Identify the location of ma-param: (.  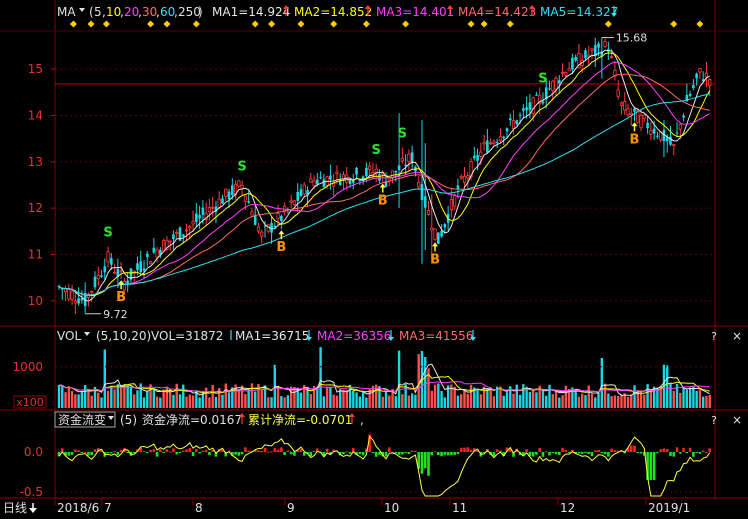
(91, 12).